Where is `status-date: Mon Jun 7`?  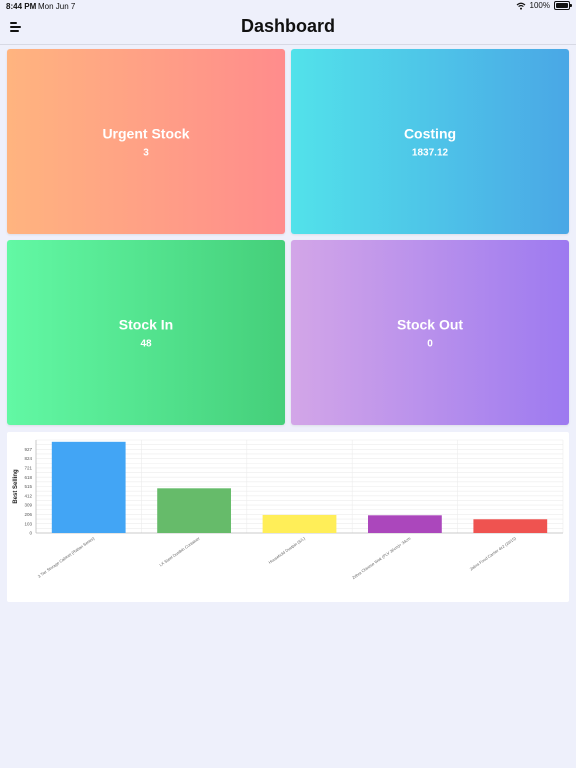
status-date: Mon Jun 7 is located at coordinates (57, 6).